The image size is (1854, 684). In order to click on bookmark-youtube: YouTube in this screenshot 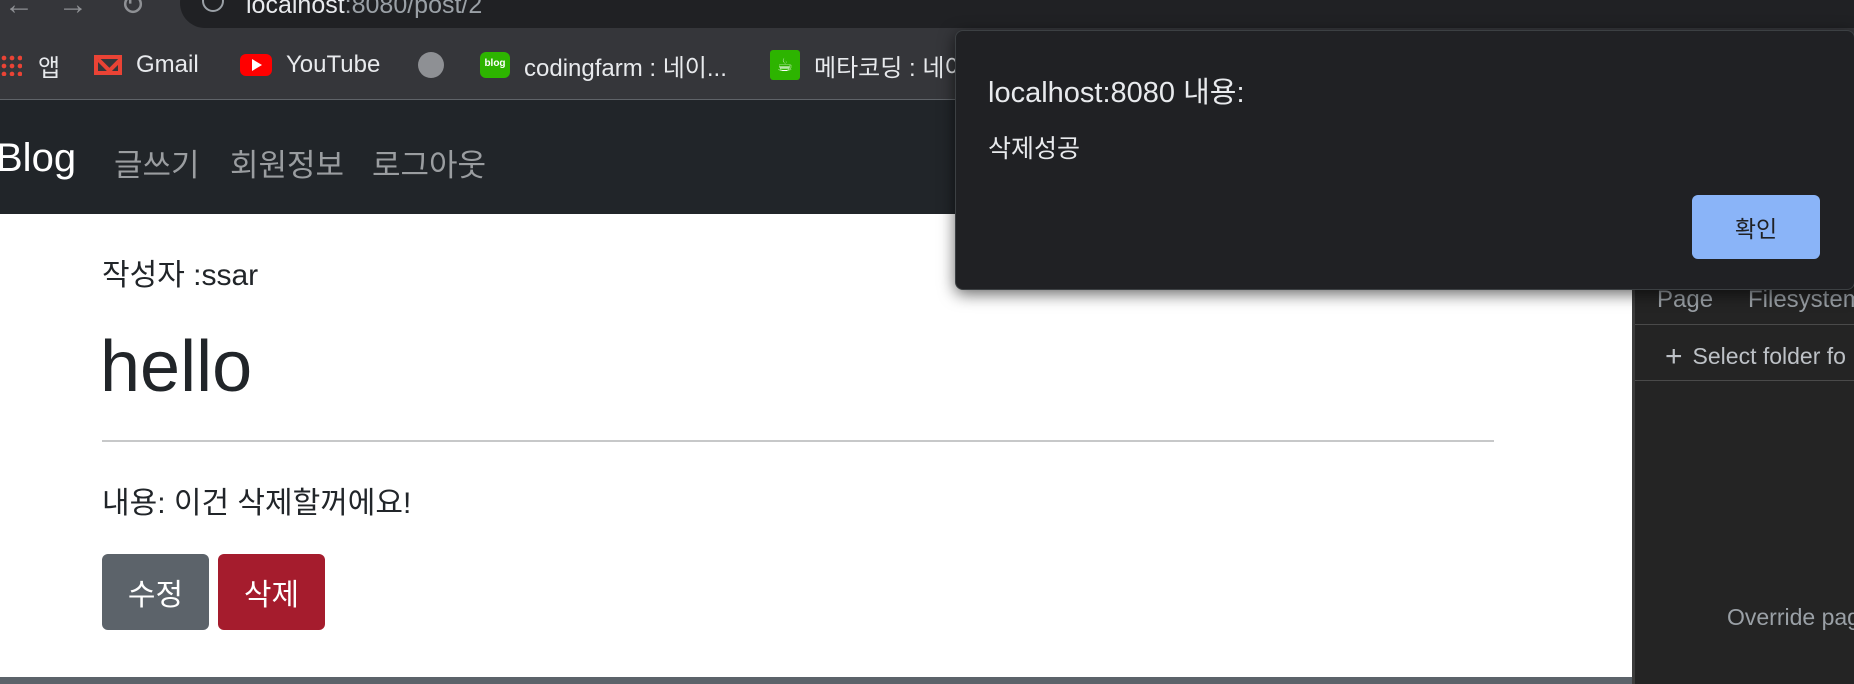, I will do `click(310, 65)`.